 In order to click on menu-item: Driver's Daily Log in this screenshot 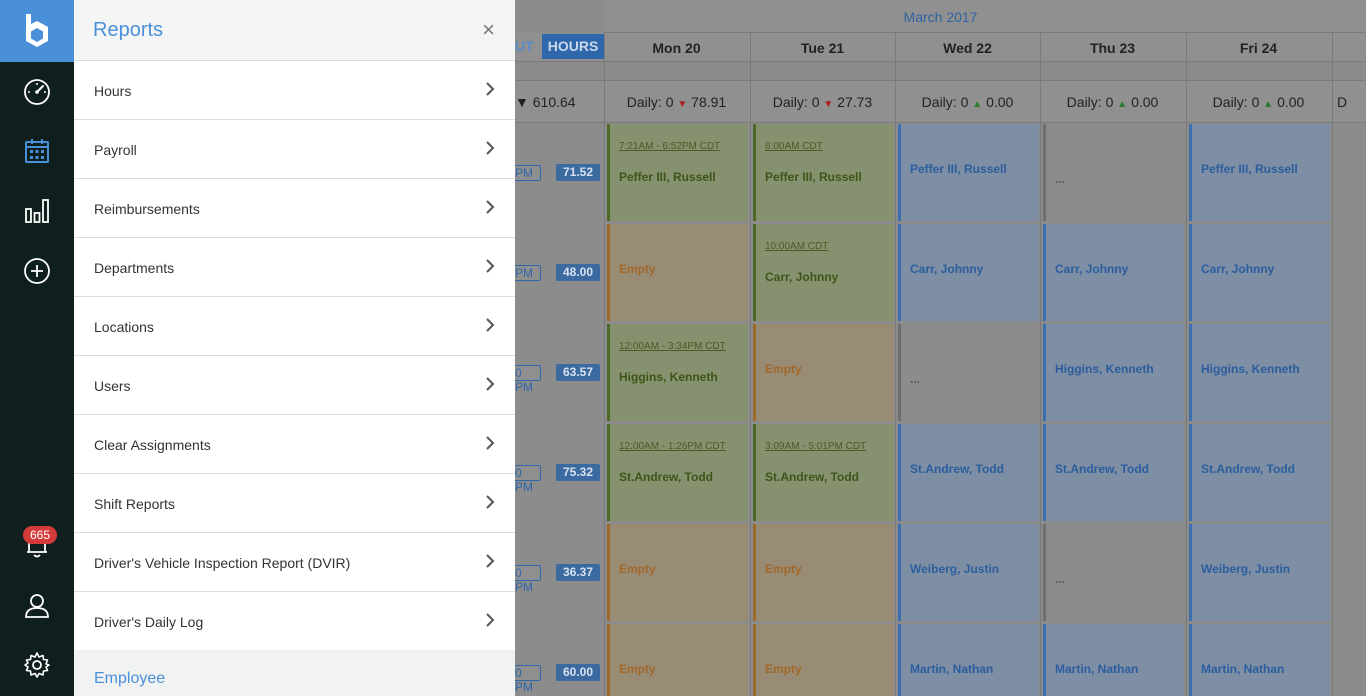, I will do `click(294, 621)`.